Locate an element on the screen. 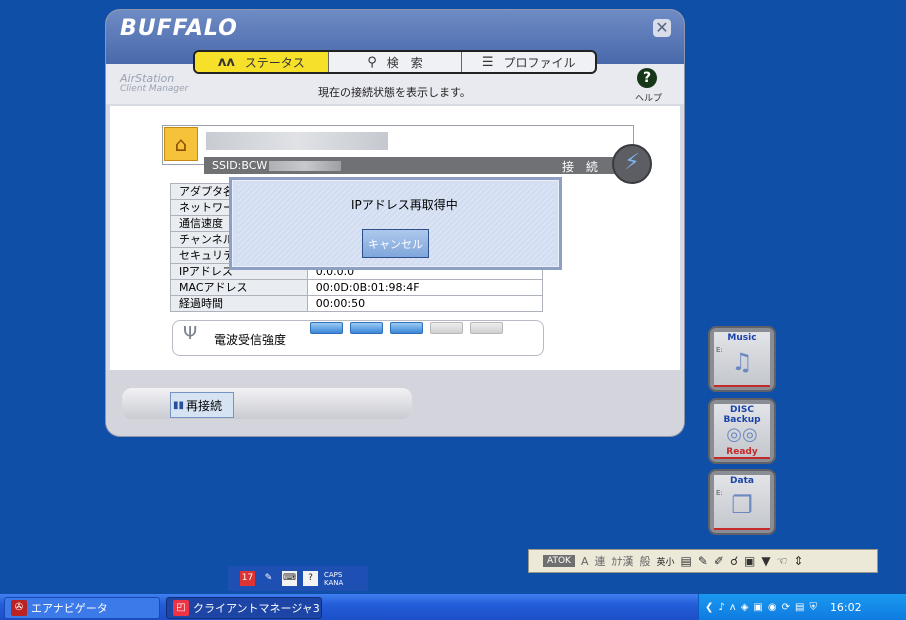 The height and width of the screenshot is (620, 906). arrow-down-icon: ▼ is located at coordinates (765, 561).